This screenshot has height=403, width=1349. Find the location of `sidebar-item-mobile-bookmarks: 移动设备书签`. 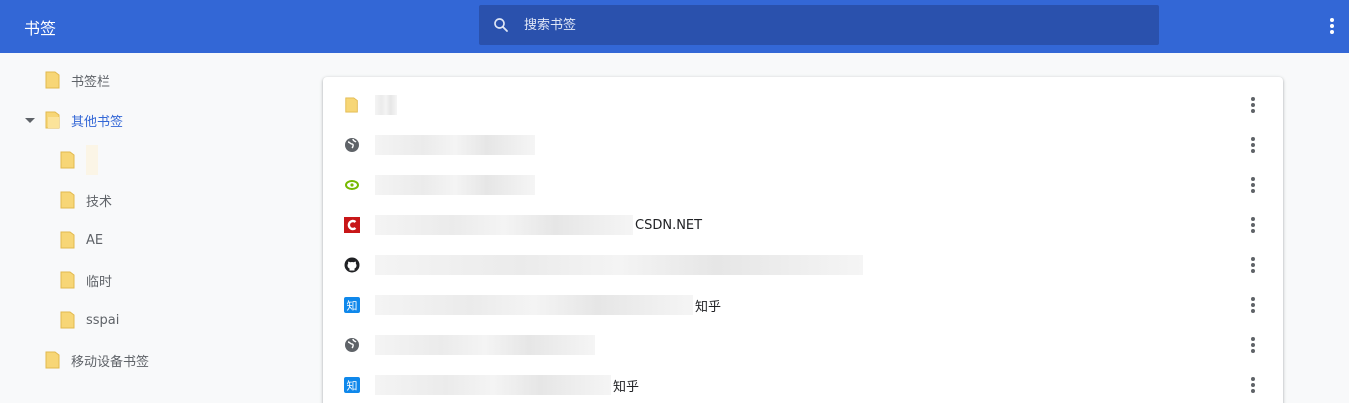

sidebar-item-mobile-bookmarks: 移动设备书签 is located at coordinates (97, 360).